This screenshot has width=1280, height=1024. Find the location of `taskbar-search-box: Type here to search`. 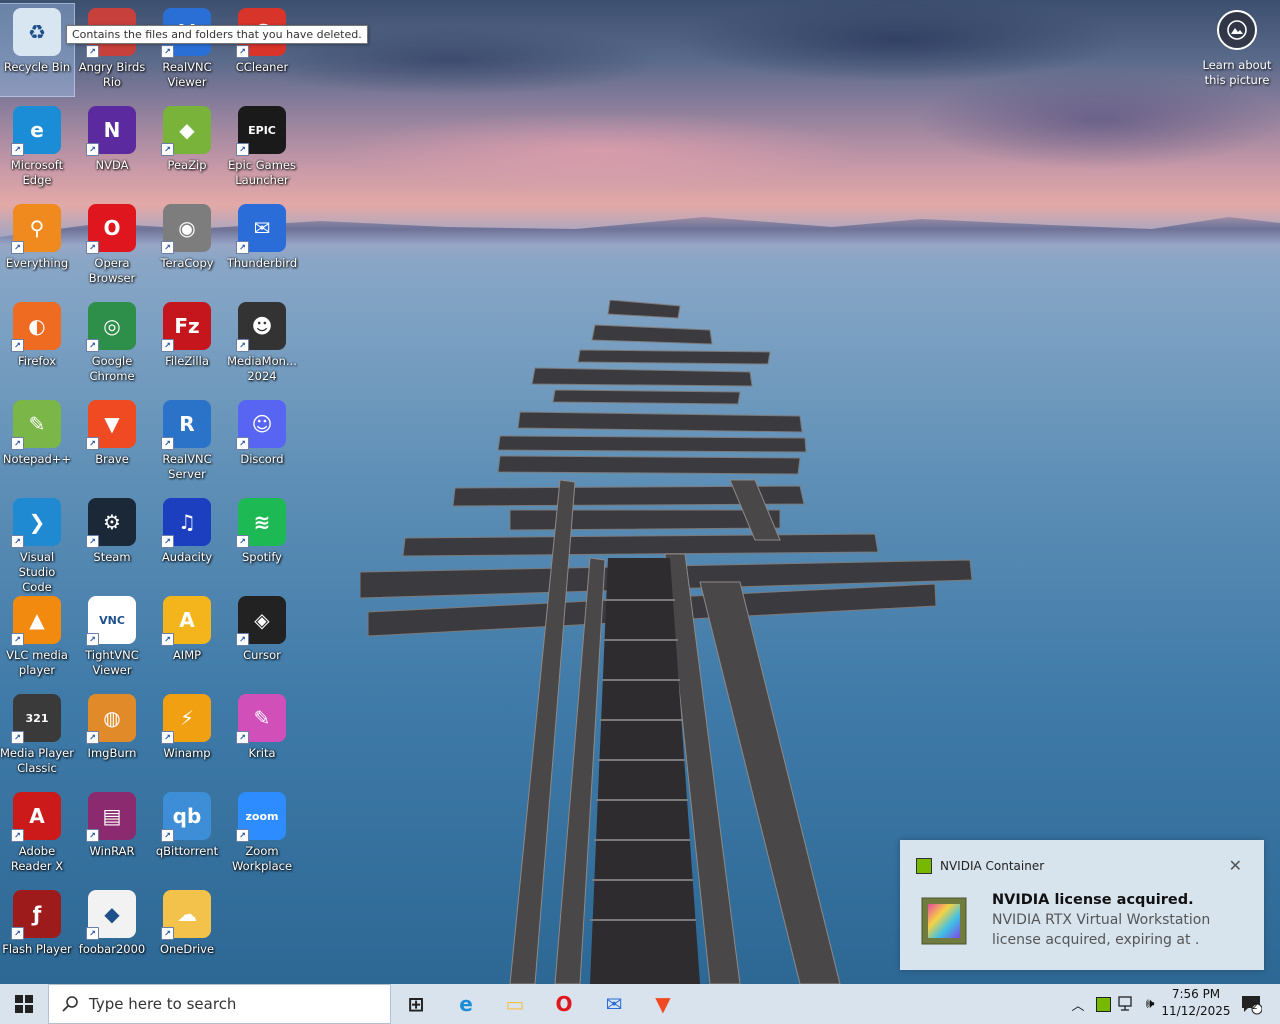

taskbar-search-box: Type here to search is located at coordinates (219, 1004).